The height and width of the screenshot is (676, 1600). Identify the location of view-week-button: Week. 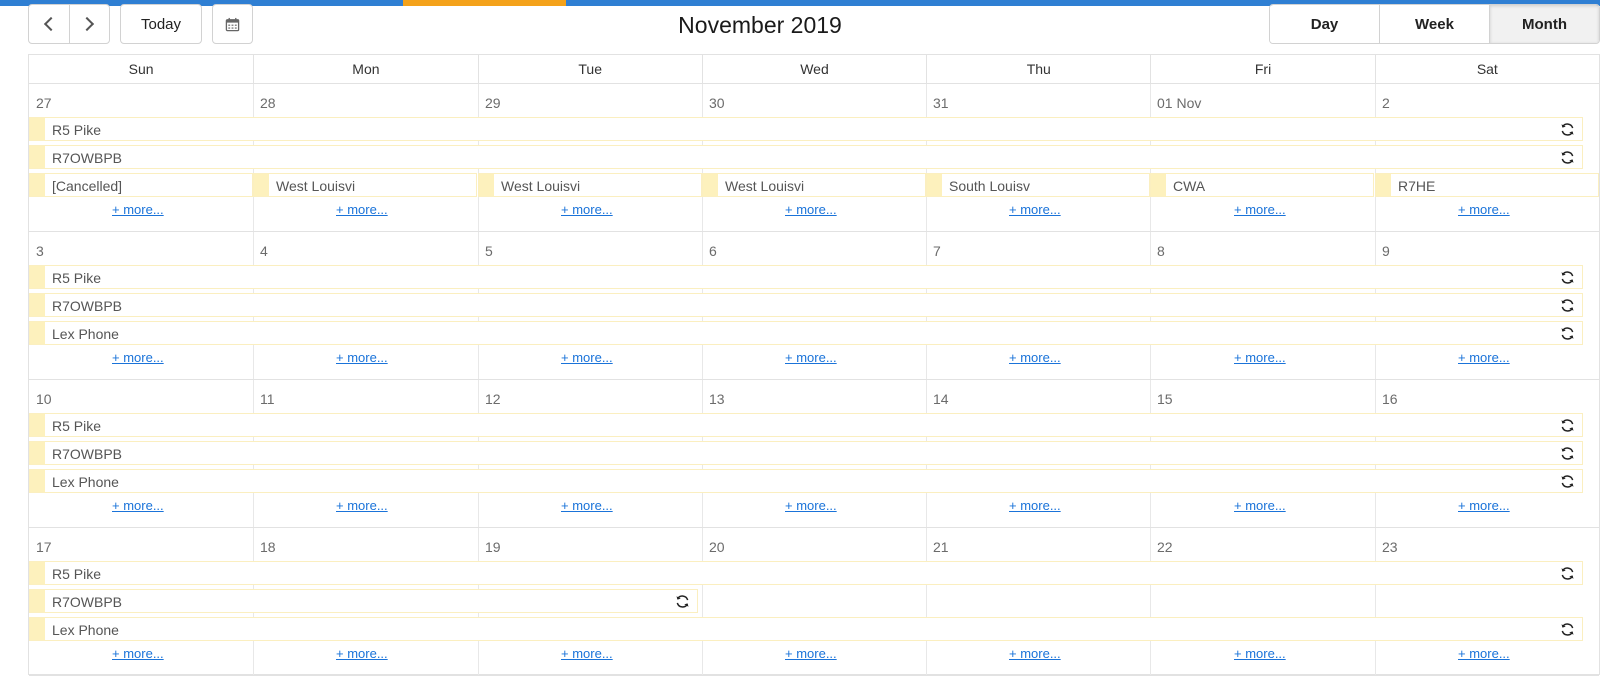
(1434, 24).